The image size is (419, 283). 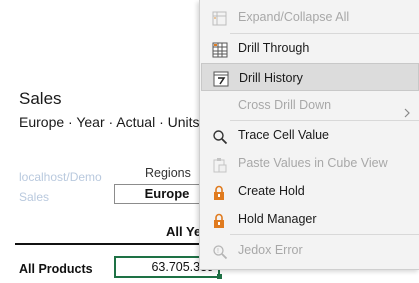 I want to click on menu-item-label: Hold Manager, so click(x=277, y=219).